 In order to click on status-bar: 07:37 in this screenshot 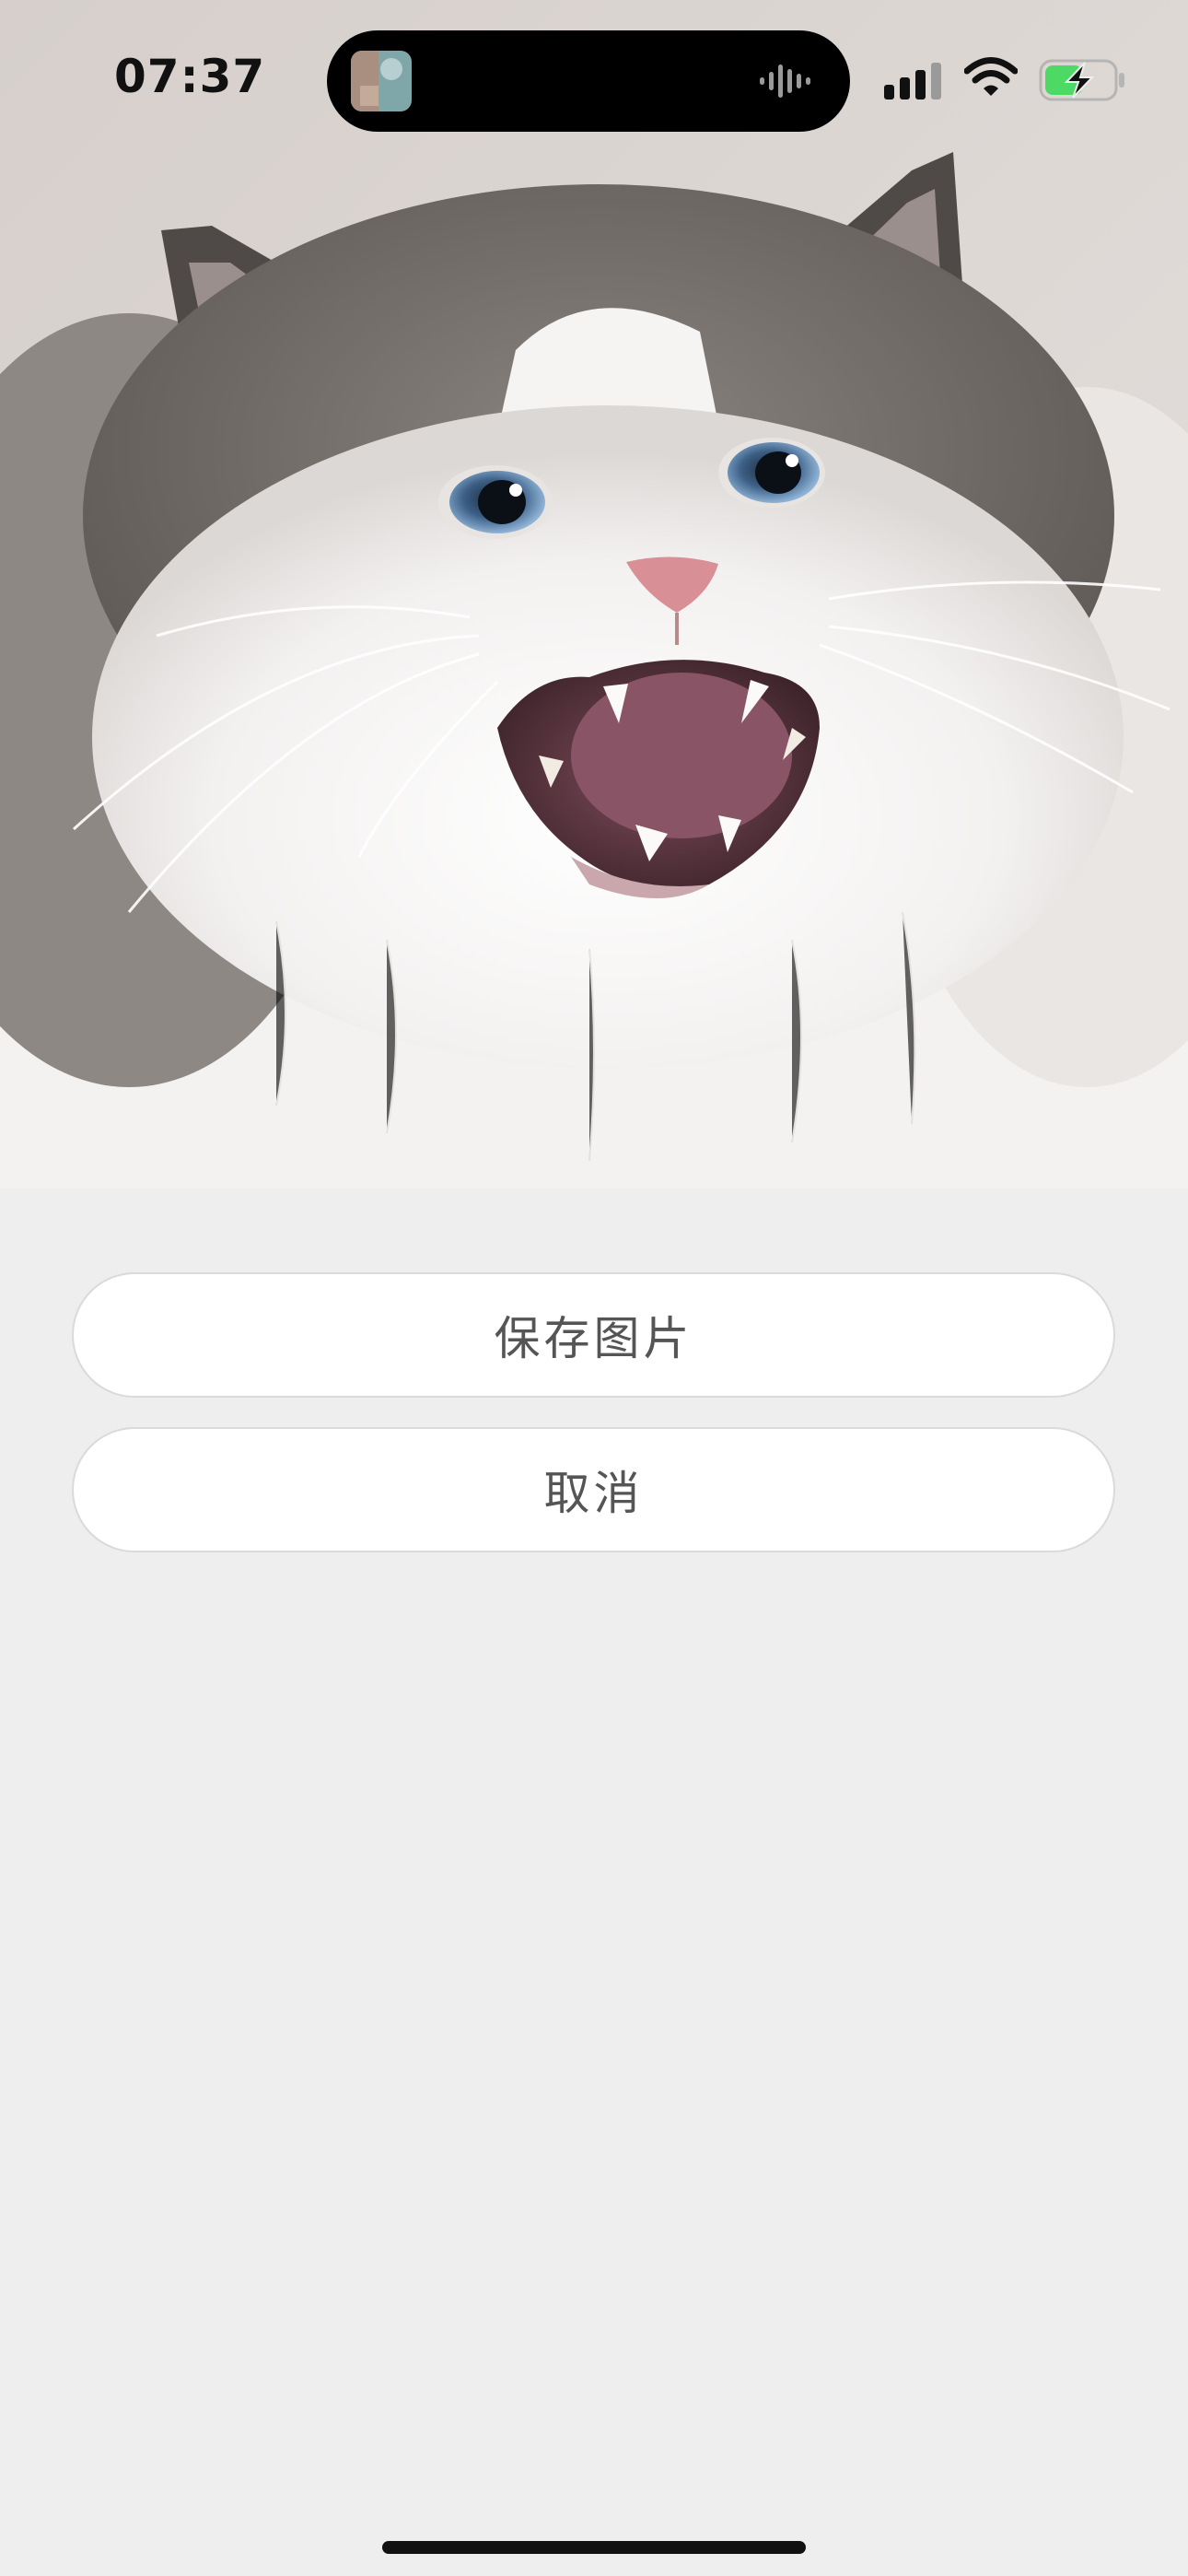, I will do `click(594, 78)`.